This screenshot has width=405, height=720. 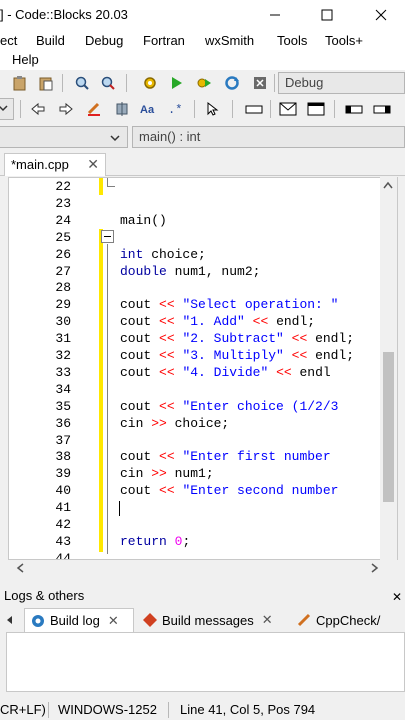 What do you see at coordinates (122, 109) in the screenshot?
I see `toggle-bookmark-icon` at bounding box center [122, 109].